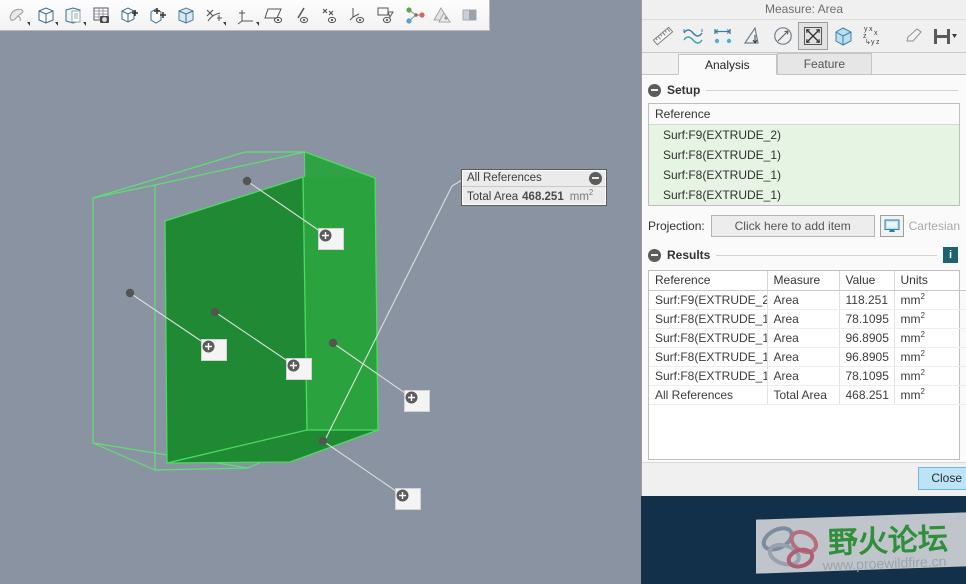  What do you see at coordinates (543, 196) in the screenshot?
I see `callout-value: 468.251` at bounding box center [543, 196].